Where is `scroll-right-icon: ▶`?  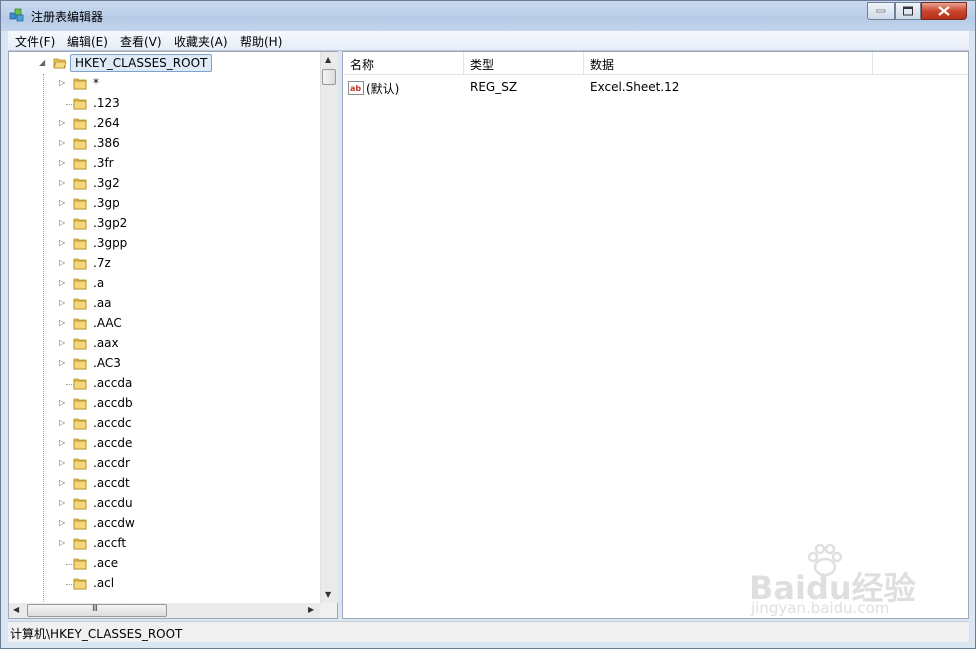 scroll-right-icon: ▶ is located at coordinates (311, 609).